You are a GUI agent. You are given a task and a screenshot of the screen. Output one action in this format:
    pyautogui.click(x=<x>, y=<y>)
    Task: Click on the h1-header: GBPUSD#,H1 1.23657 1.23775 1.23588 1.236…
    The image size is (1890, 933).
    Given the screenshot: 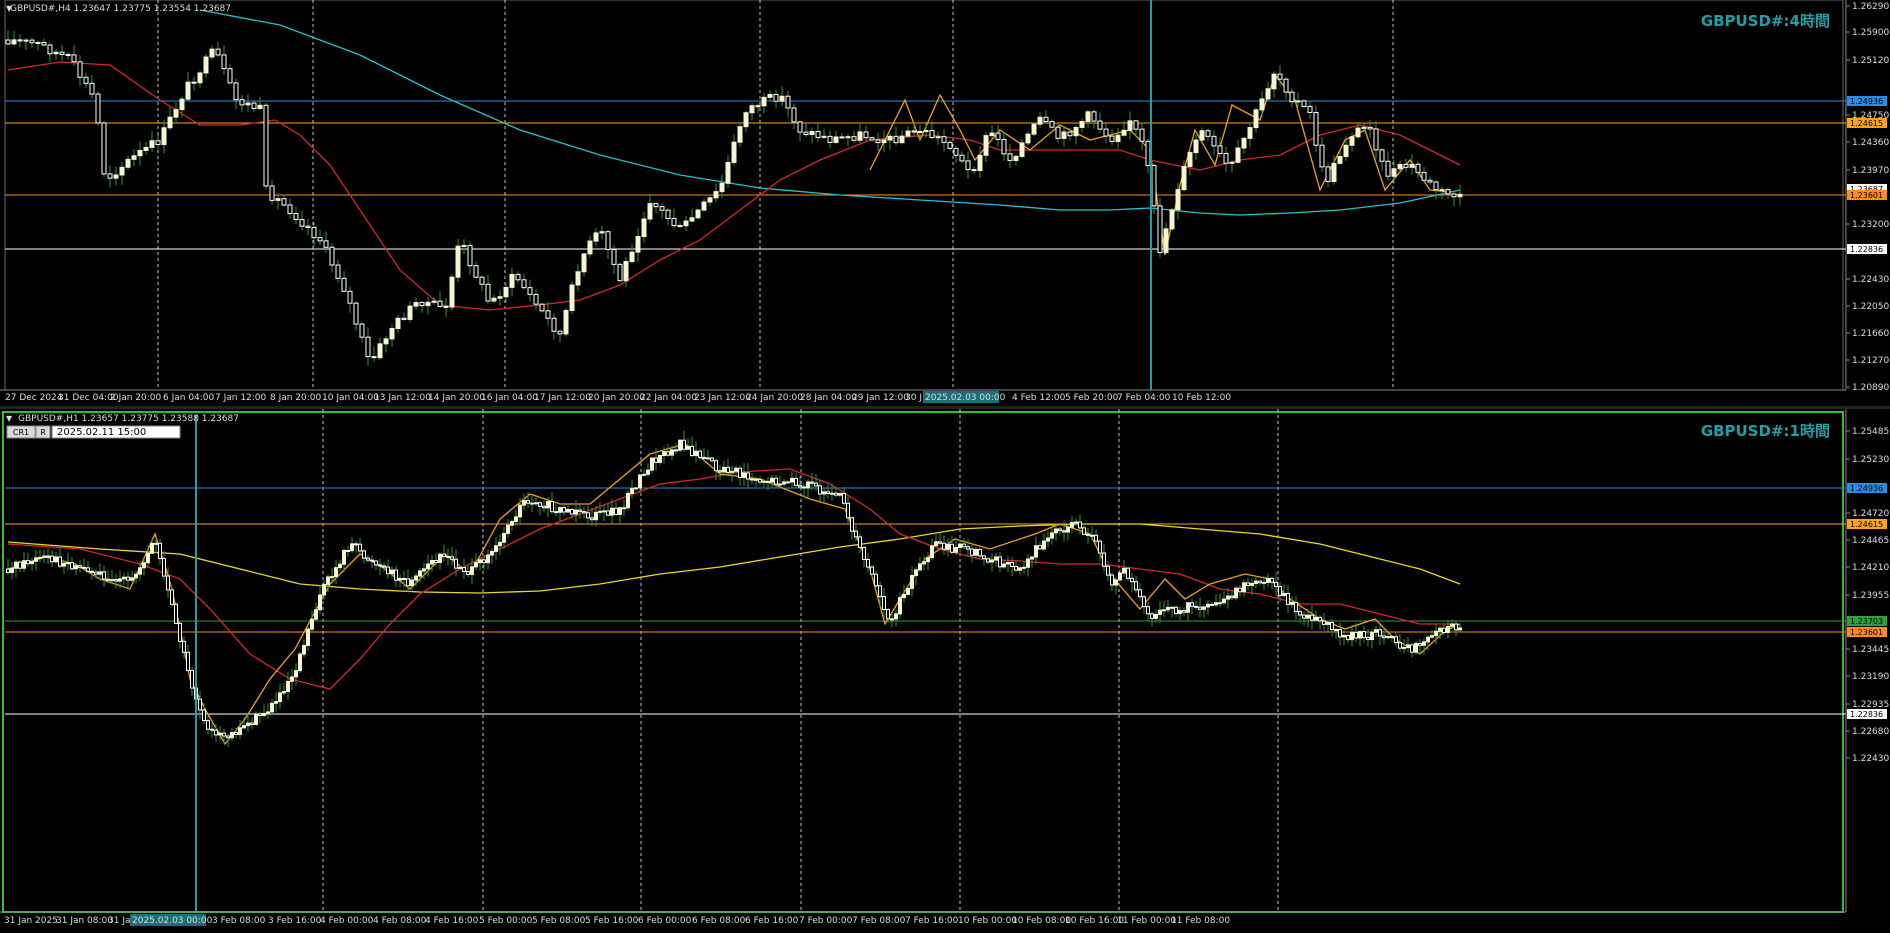 What is the action you would take?
    pyautogui.click(x=128, y=419)
    